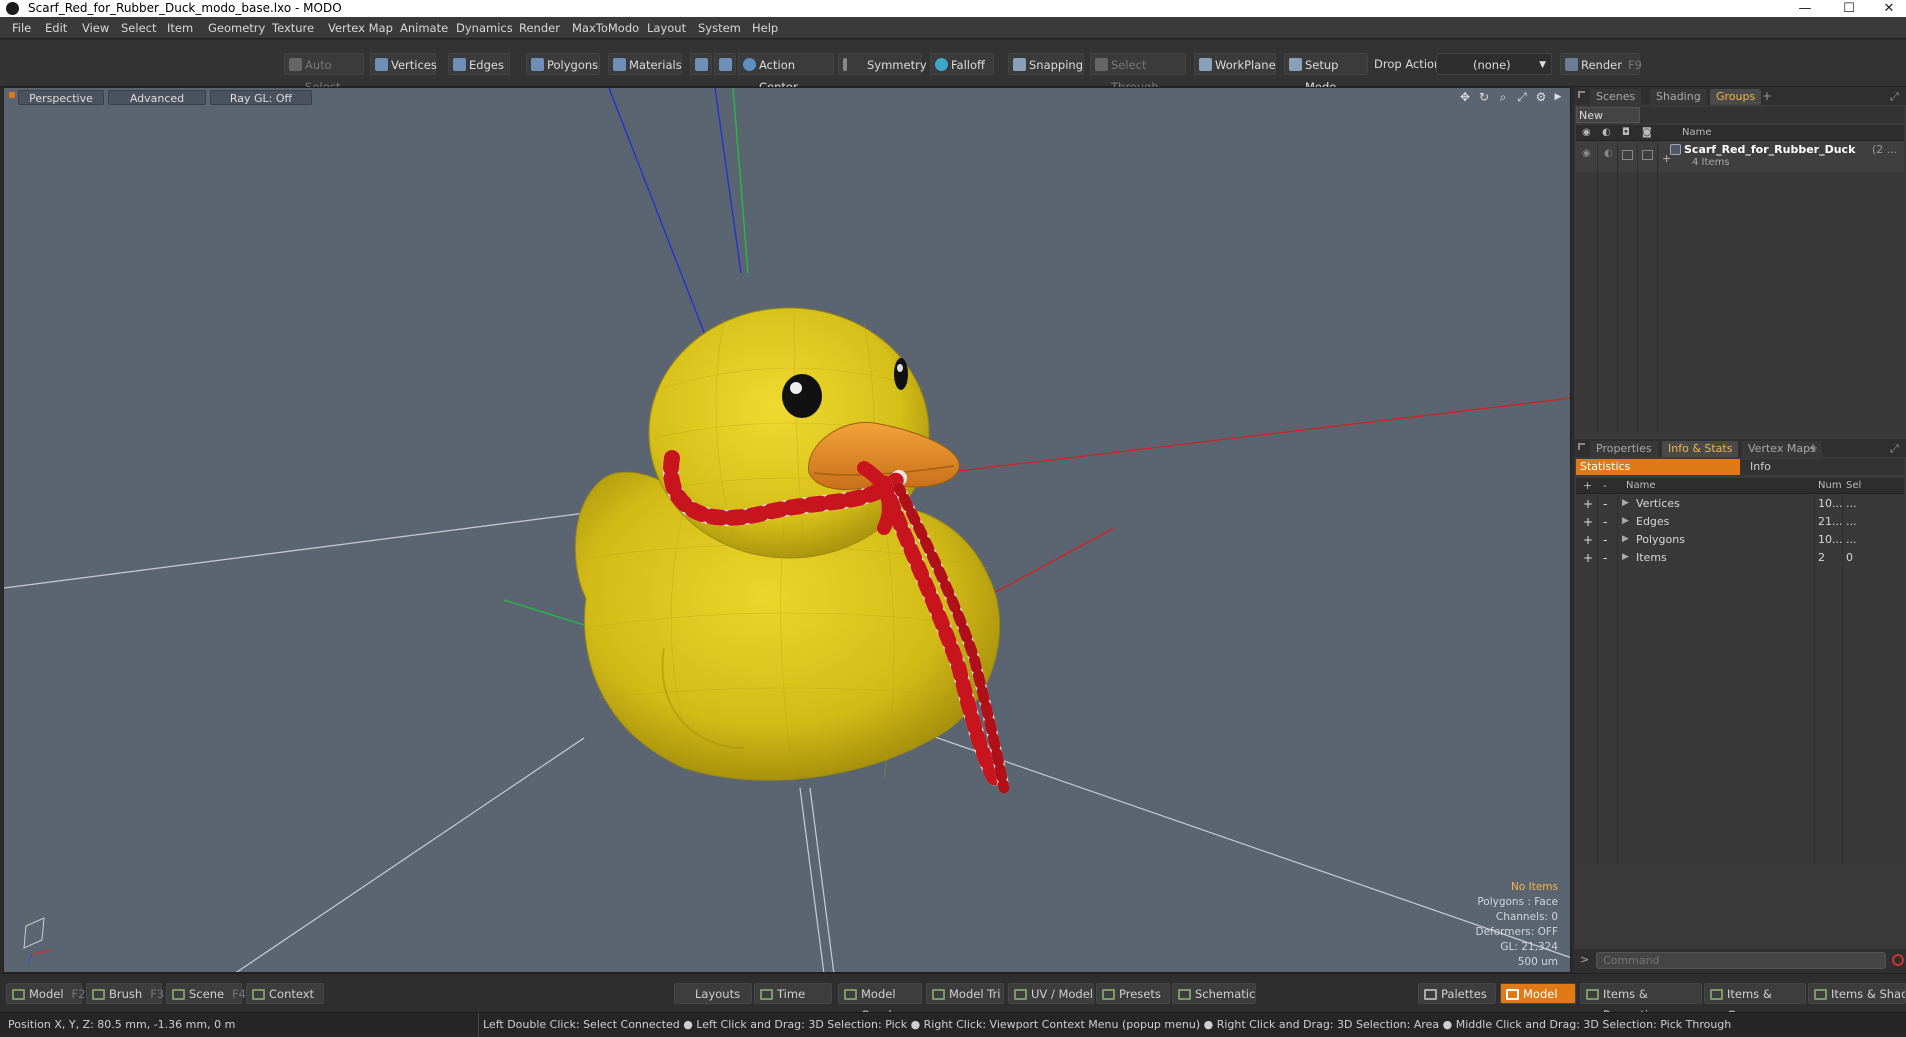 Image resolution: width=1906 pixels, height=1037 pixels. I want to click on expand-panel-icon: ⤢, so click(1894, 97).